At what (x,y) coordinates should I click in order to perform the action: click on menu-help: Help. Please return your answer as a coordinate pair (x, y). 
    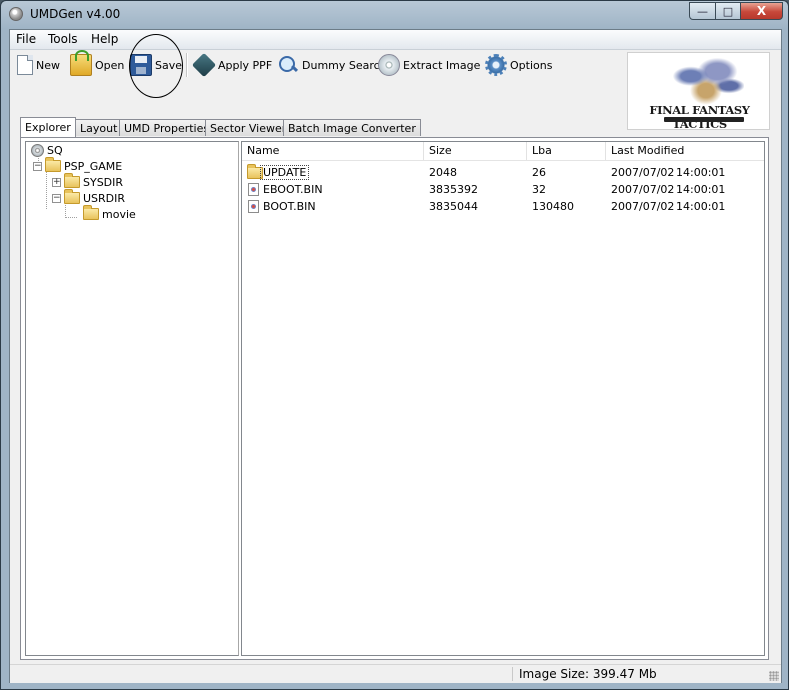
    Looking at the image, I should click on (104, 39).